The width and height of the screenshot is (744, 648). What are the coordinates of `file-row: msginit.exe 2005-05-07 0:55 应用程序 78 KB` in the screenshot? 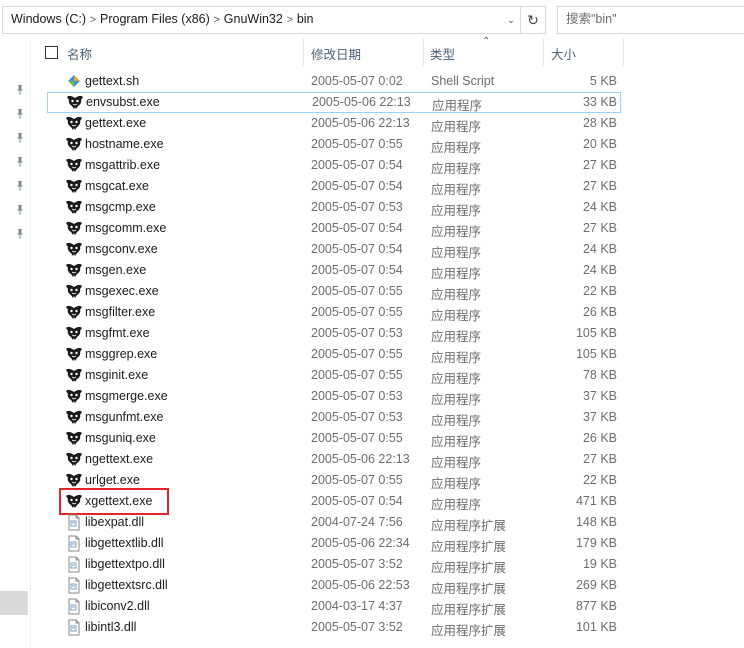 It's located at (334, 375).